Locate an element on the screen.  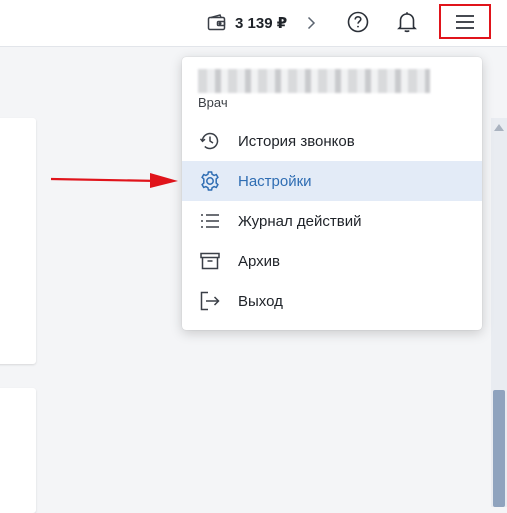
menu-item-label: Журнал действий is located at coordinates (300, 221).